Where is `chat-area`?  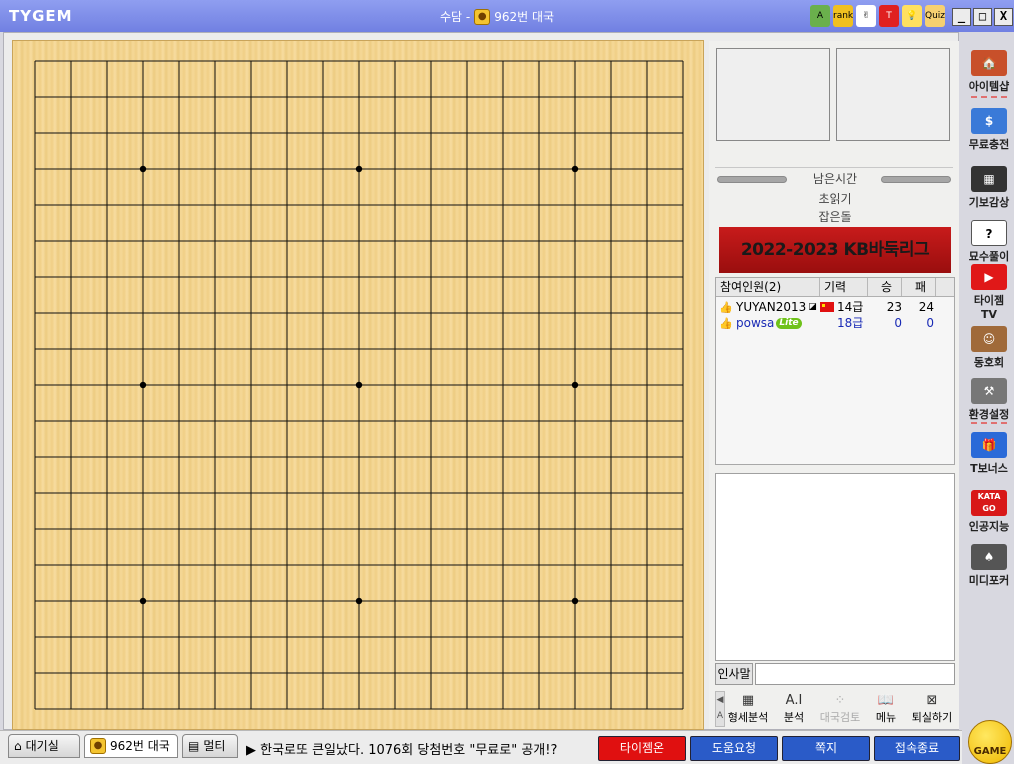 chat-area is located at coordinates (835, 567).